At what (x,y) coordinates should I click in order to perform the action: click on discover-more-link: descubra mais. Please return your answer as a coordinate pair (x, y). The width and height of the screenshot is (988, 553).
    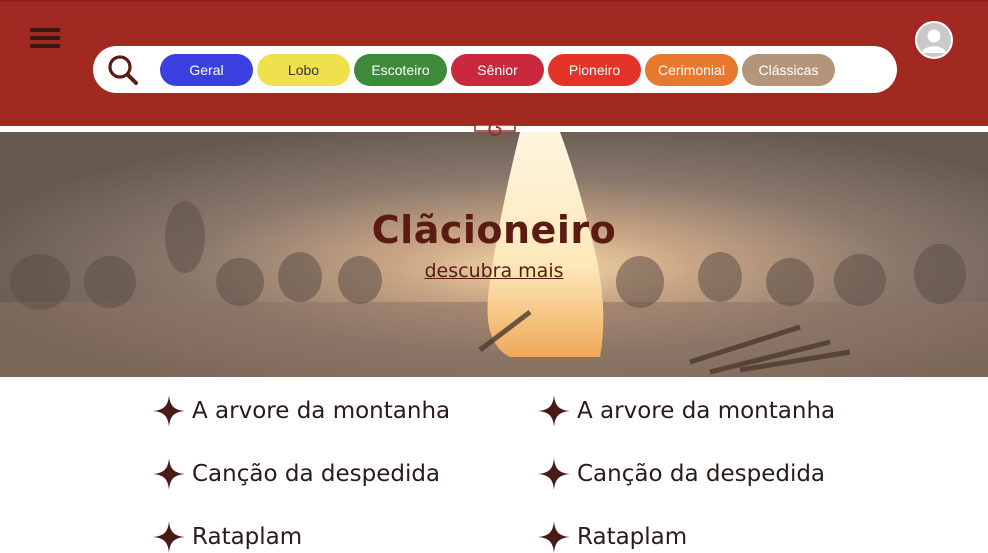
    Looking at the image, I should click on (494, 271).